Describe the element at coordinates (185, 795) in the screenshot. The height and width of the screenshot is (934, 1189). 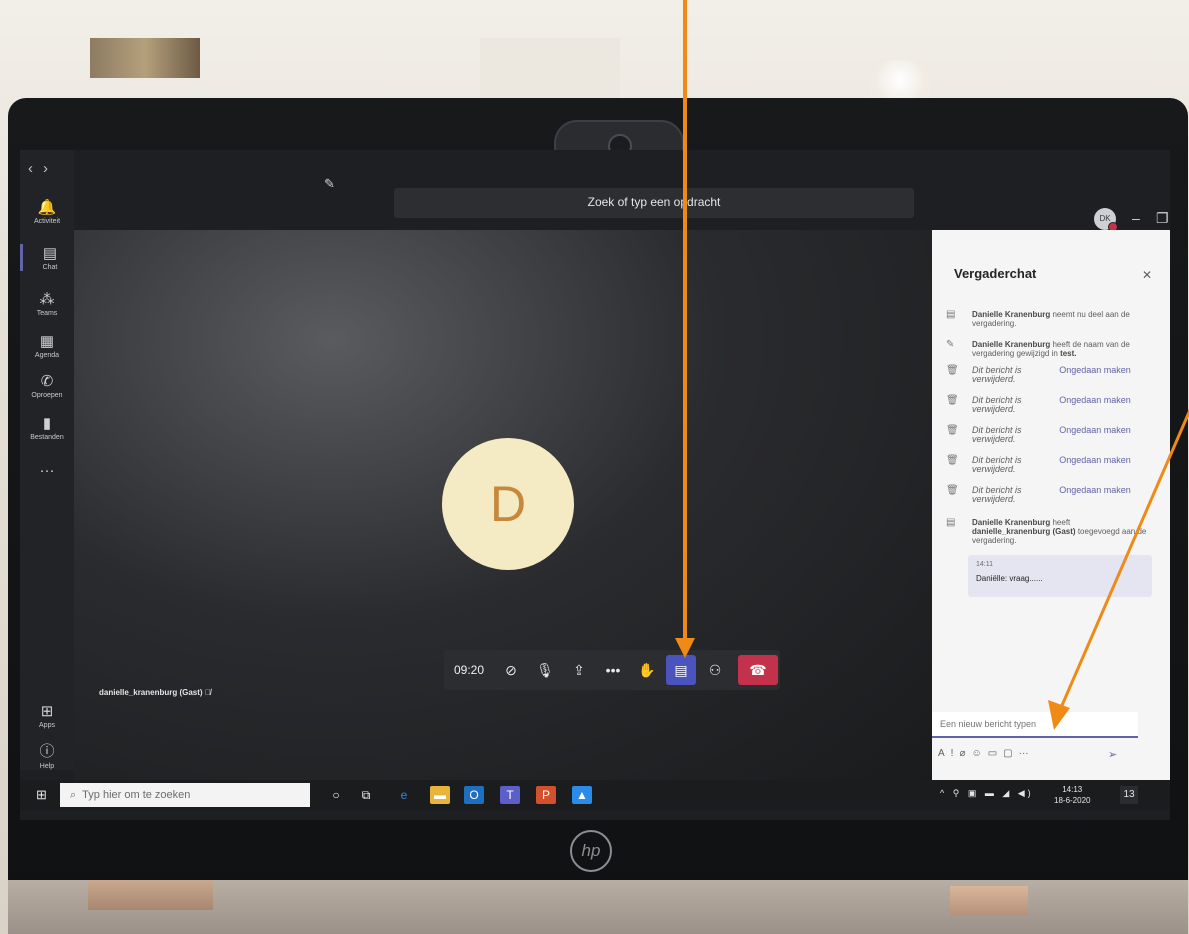
I see `taskbar-search: ⌕ Typ hier om te zoeken` at that location.